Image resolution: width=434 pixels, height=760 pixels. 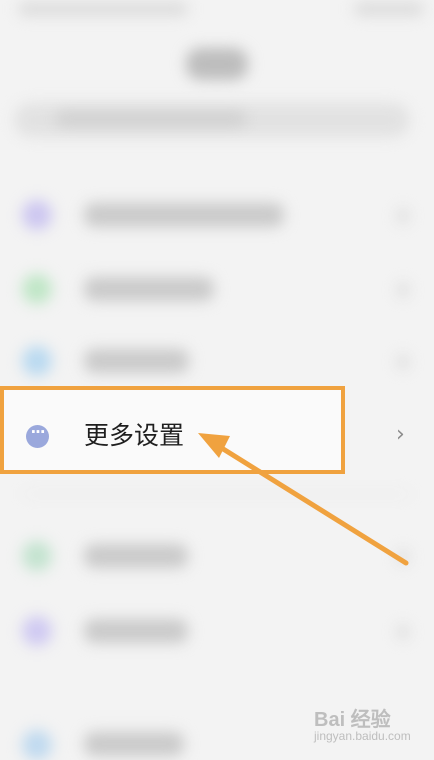 I want to click on section-divider, so click(x=216, y=494).